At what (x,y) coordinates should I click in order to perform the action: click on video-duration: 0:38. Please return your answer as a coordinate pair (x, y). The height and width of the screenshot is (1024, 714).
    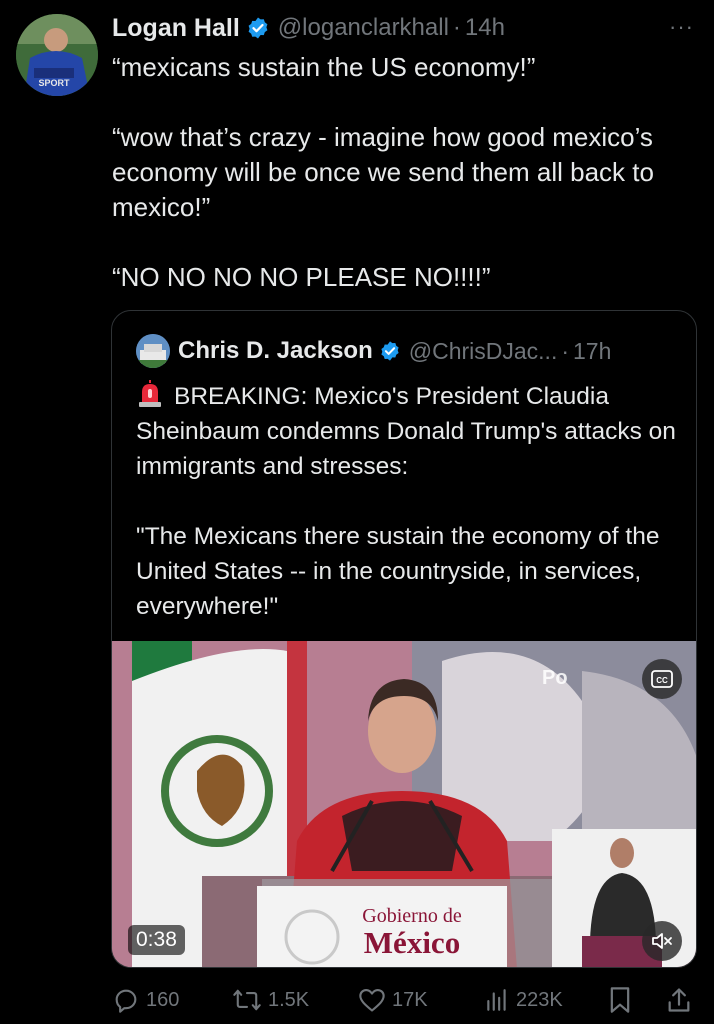
    Looking at the image, I should click on (156, 940).